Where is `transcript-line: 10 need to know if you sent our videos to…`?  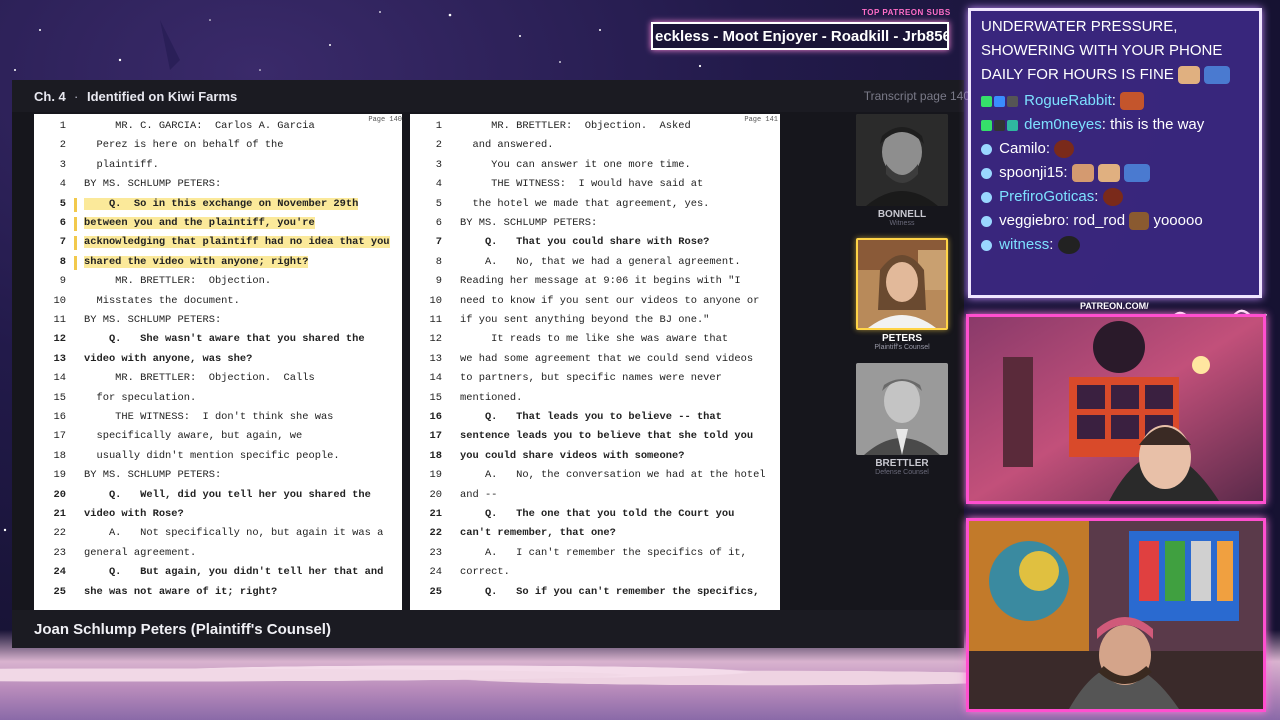
transcript-line: 10 need to know if you sent our videos to… is located at coordinates (595, 304).